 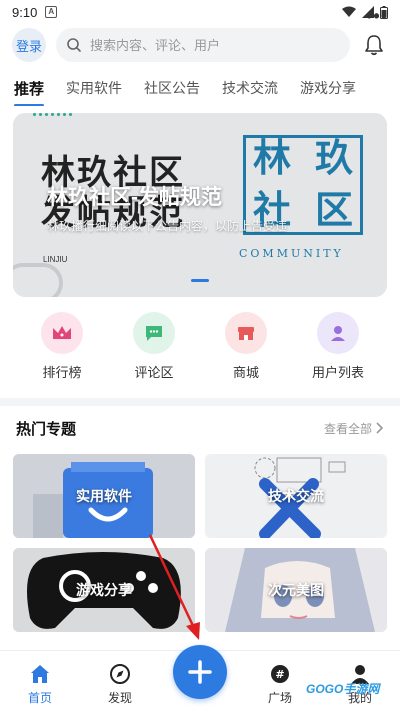 I want to click on quick-label: 评论区, so click(x=154, y=372).